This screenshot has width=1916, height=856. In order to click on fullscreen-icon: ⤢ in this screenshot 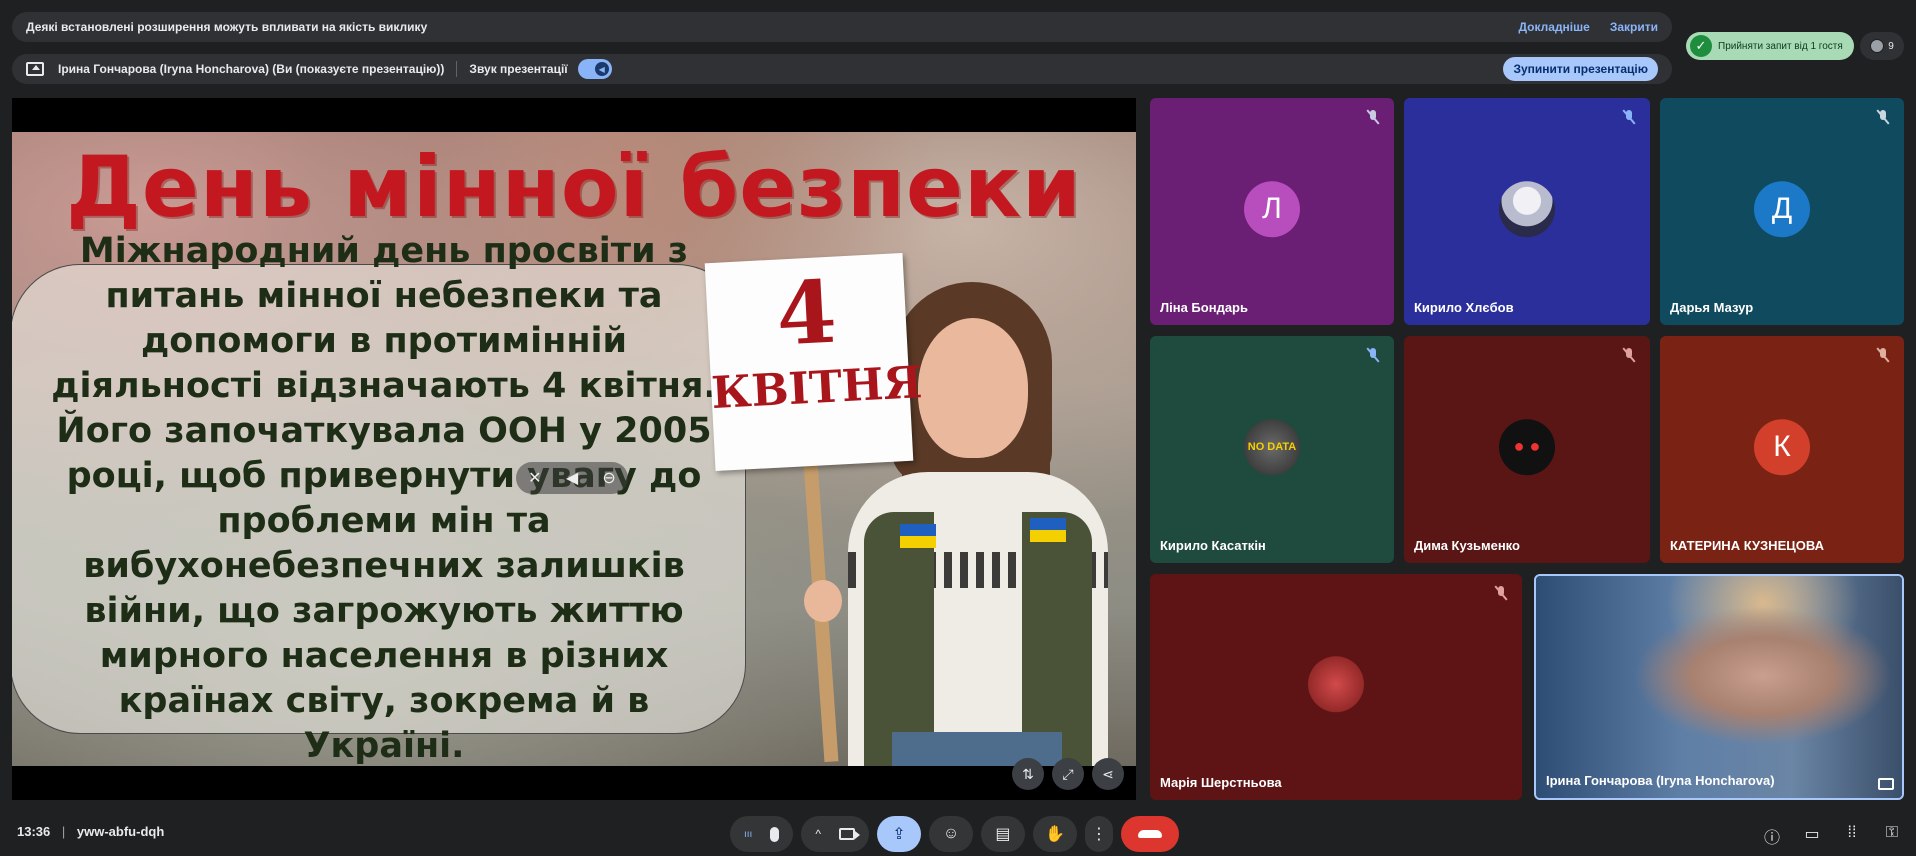, I will do `click(1068, 774)`.